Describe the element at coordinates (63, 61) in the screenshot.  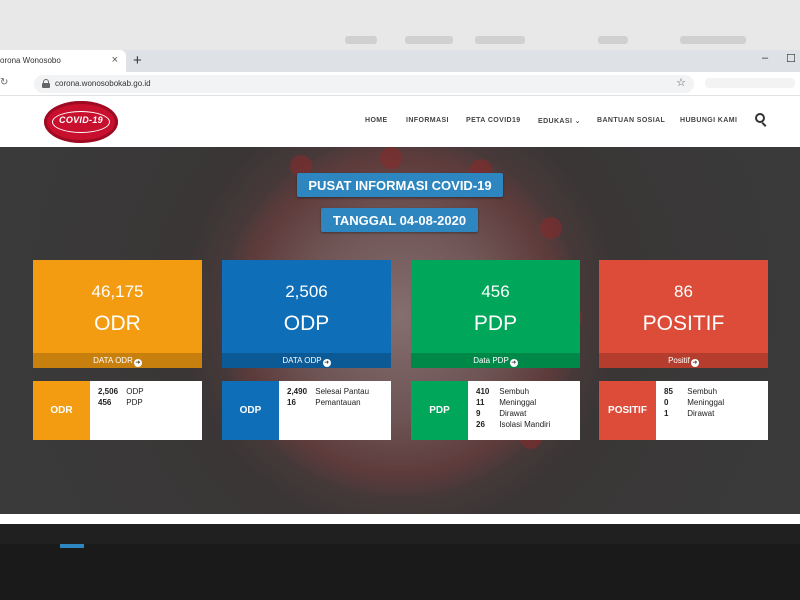
I see `browser-tab: orona Wonosobo ×` at that location.